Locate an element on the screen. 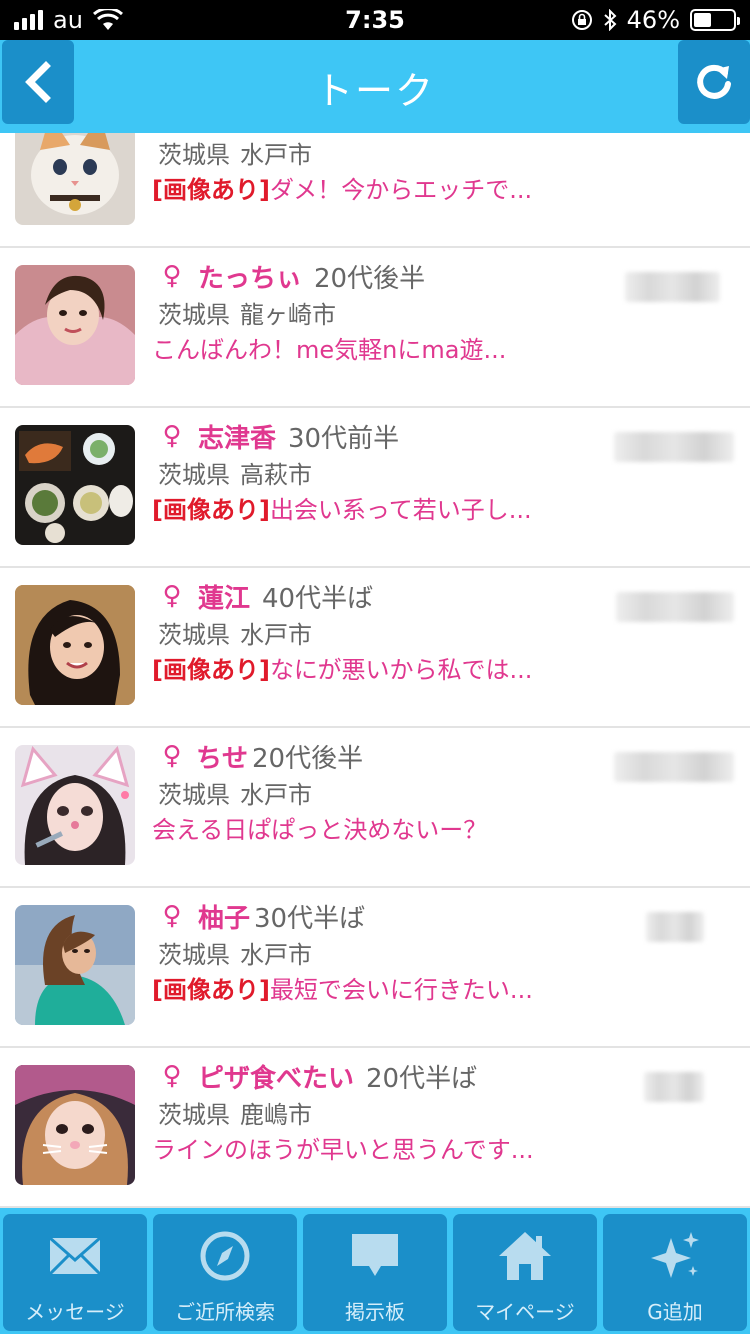 The height and width of the screenshot is (1334, 750). status-bar: au 7:35 46% is located at coordinates (375, 20).